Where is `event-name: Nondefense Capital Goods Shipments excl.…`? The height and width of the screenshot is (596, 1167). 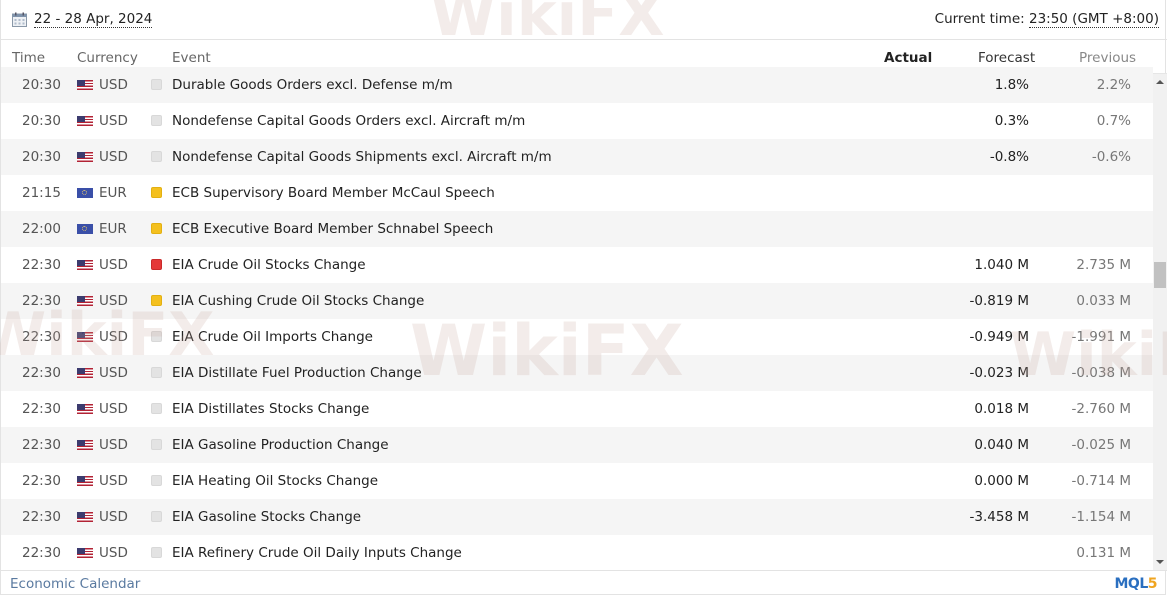 event-name: Nondefense Capital Goods Shipments excl.… is located at coordinates (362, 157).